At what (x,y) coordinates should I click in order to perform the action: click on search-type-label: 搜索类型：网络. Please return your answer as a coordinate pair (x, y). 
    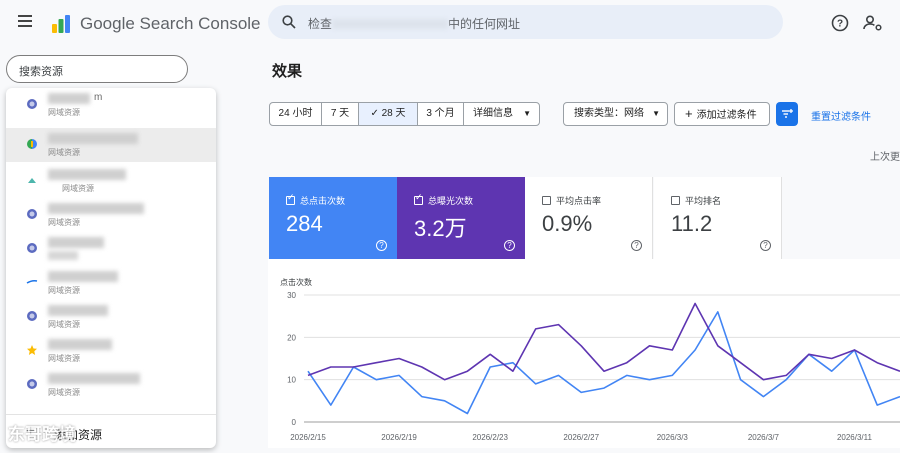
    Looking at the image, I should click on (609, 113).